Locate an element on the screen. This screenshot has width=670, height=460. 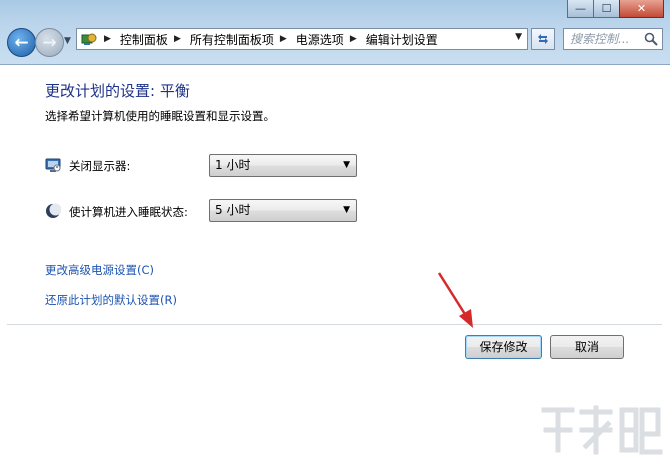
advanced-power-settings-link: 更改高级电源设置(C) is located at coordinates (99, 270).